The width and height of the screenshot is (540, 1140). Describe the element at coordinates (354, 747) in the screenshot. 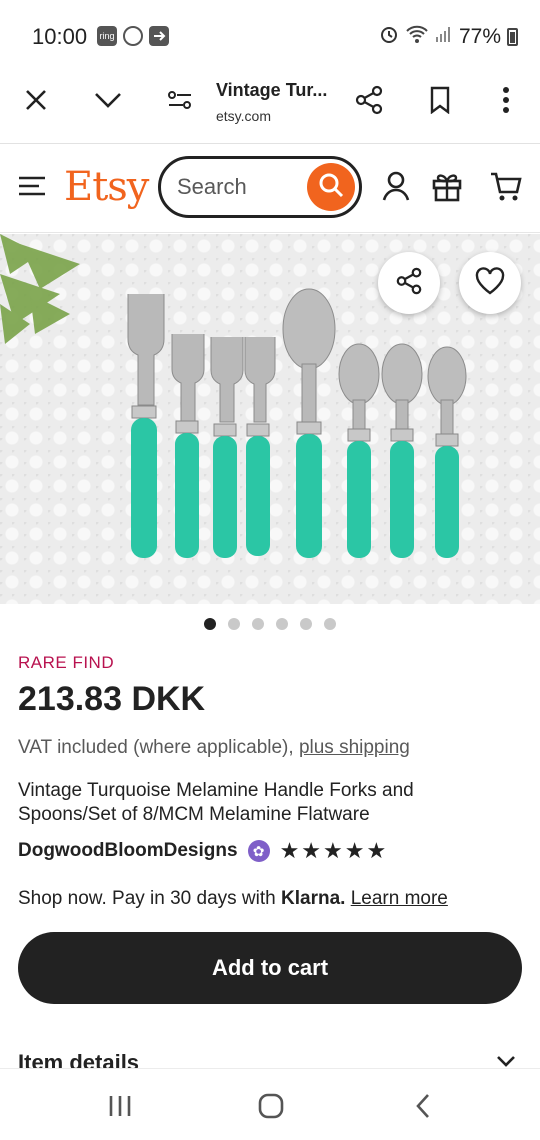

I see `shipping-link: plus shipping` at that location.